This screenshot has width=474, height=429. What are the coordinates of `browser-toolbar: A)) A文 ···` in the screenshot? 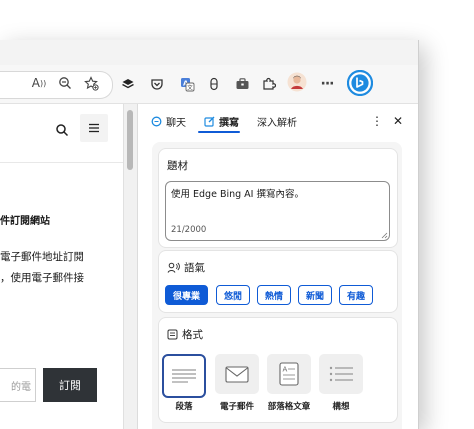 It's located at (209, 84).